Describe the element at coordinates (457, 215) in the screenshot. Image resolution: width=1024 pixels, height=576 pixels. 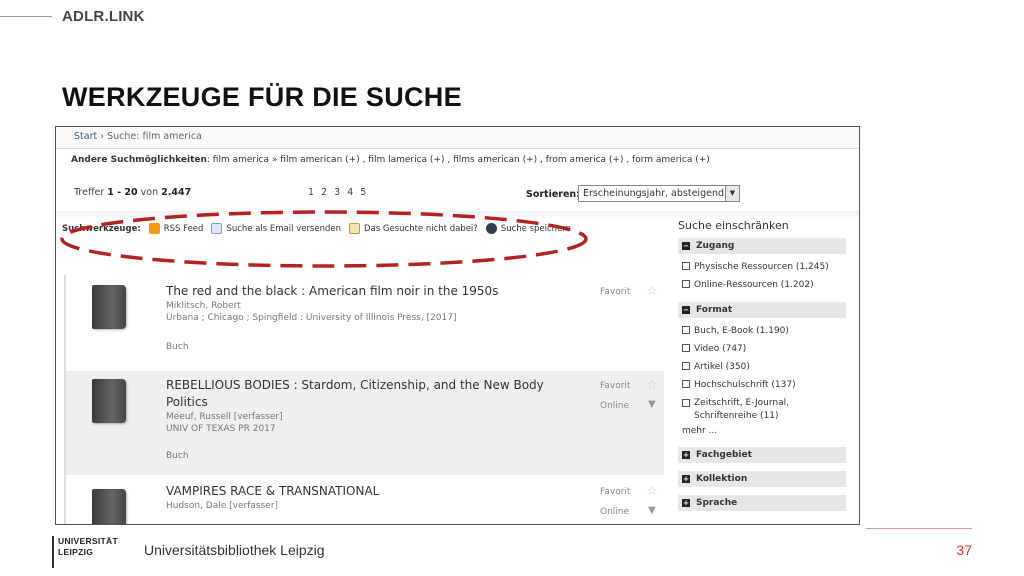
I see `toolbar-separator` at that location.